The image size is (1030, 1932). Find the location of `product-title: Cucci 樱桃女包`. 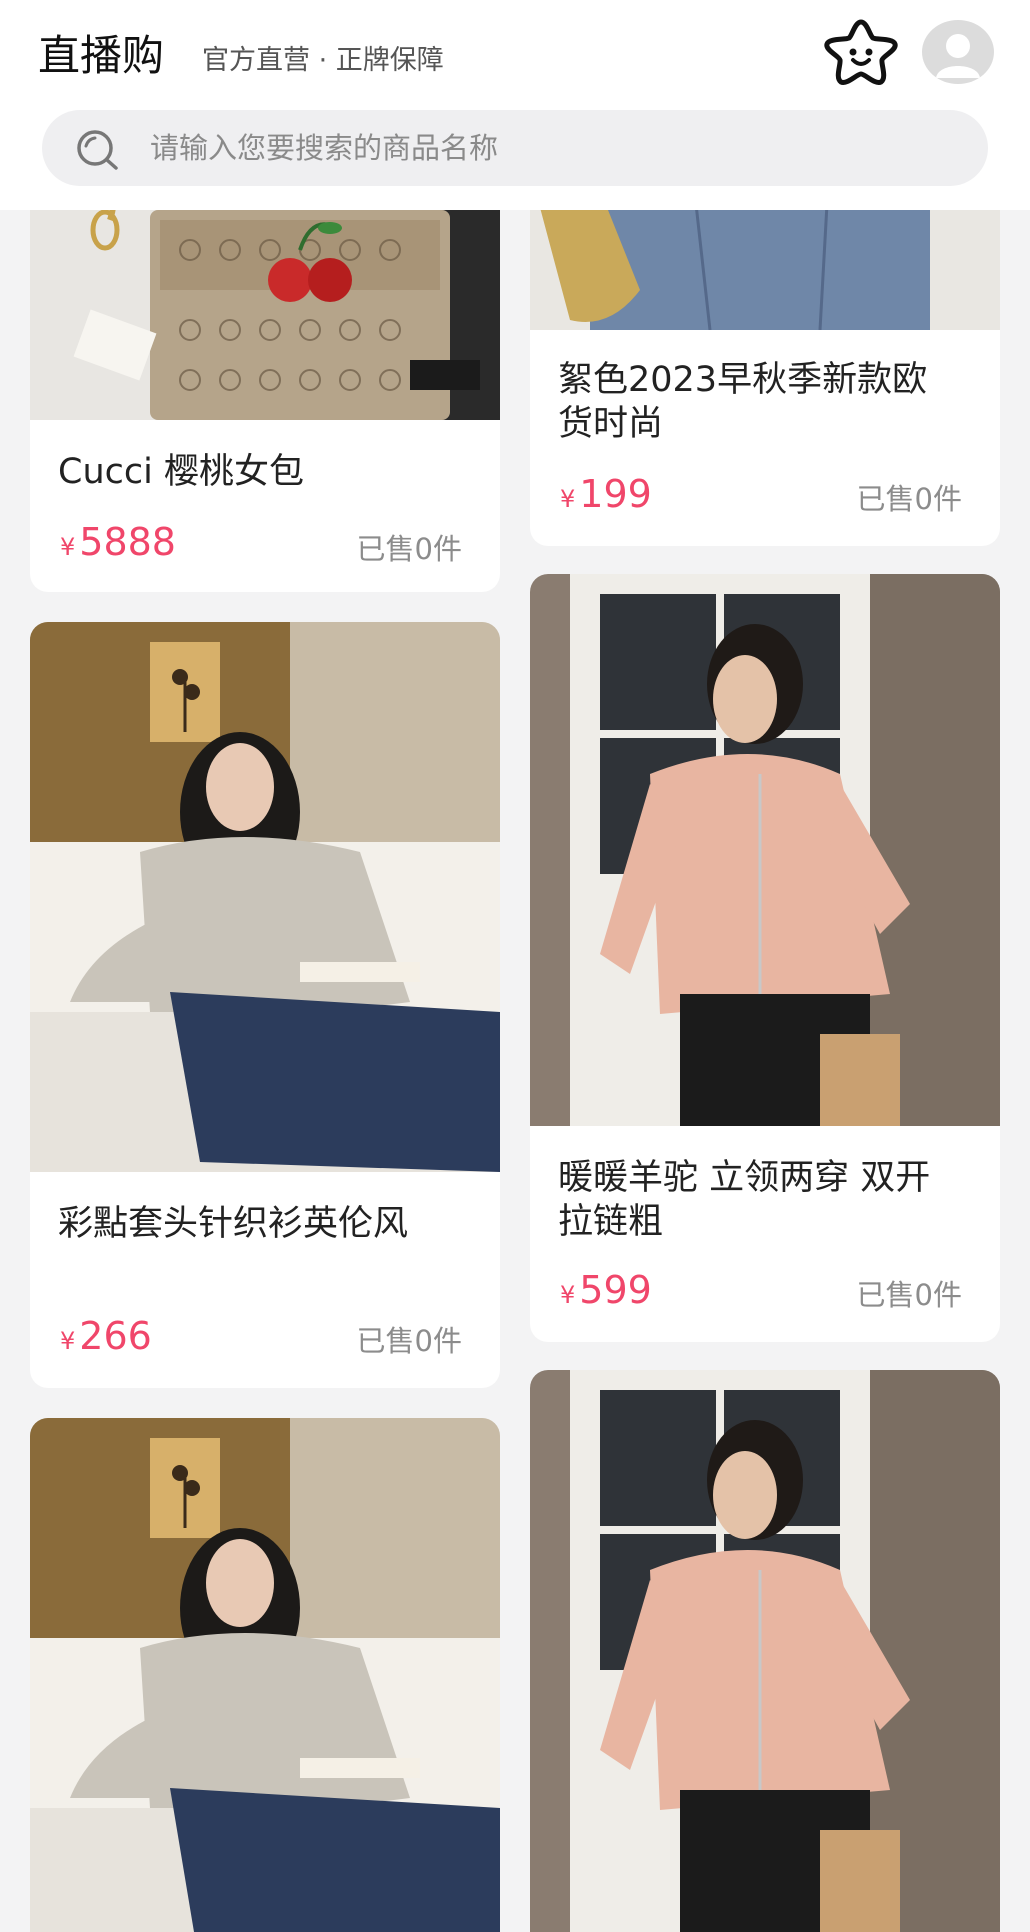

product-title: Cucci 樱桃女包 is located at coordinates (181, 472).